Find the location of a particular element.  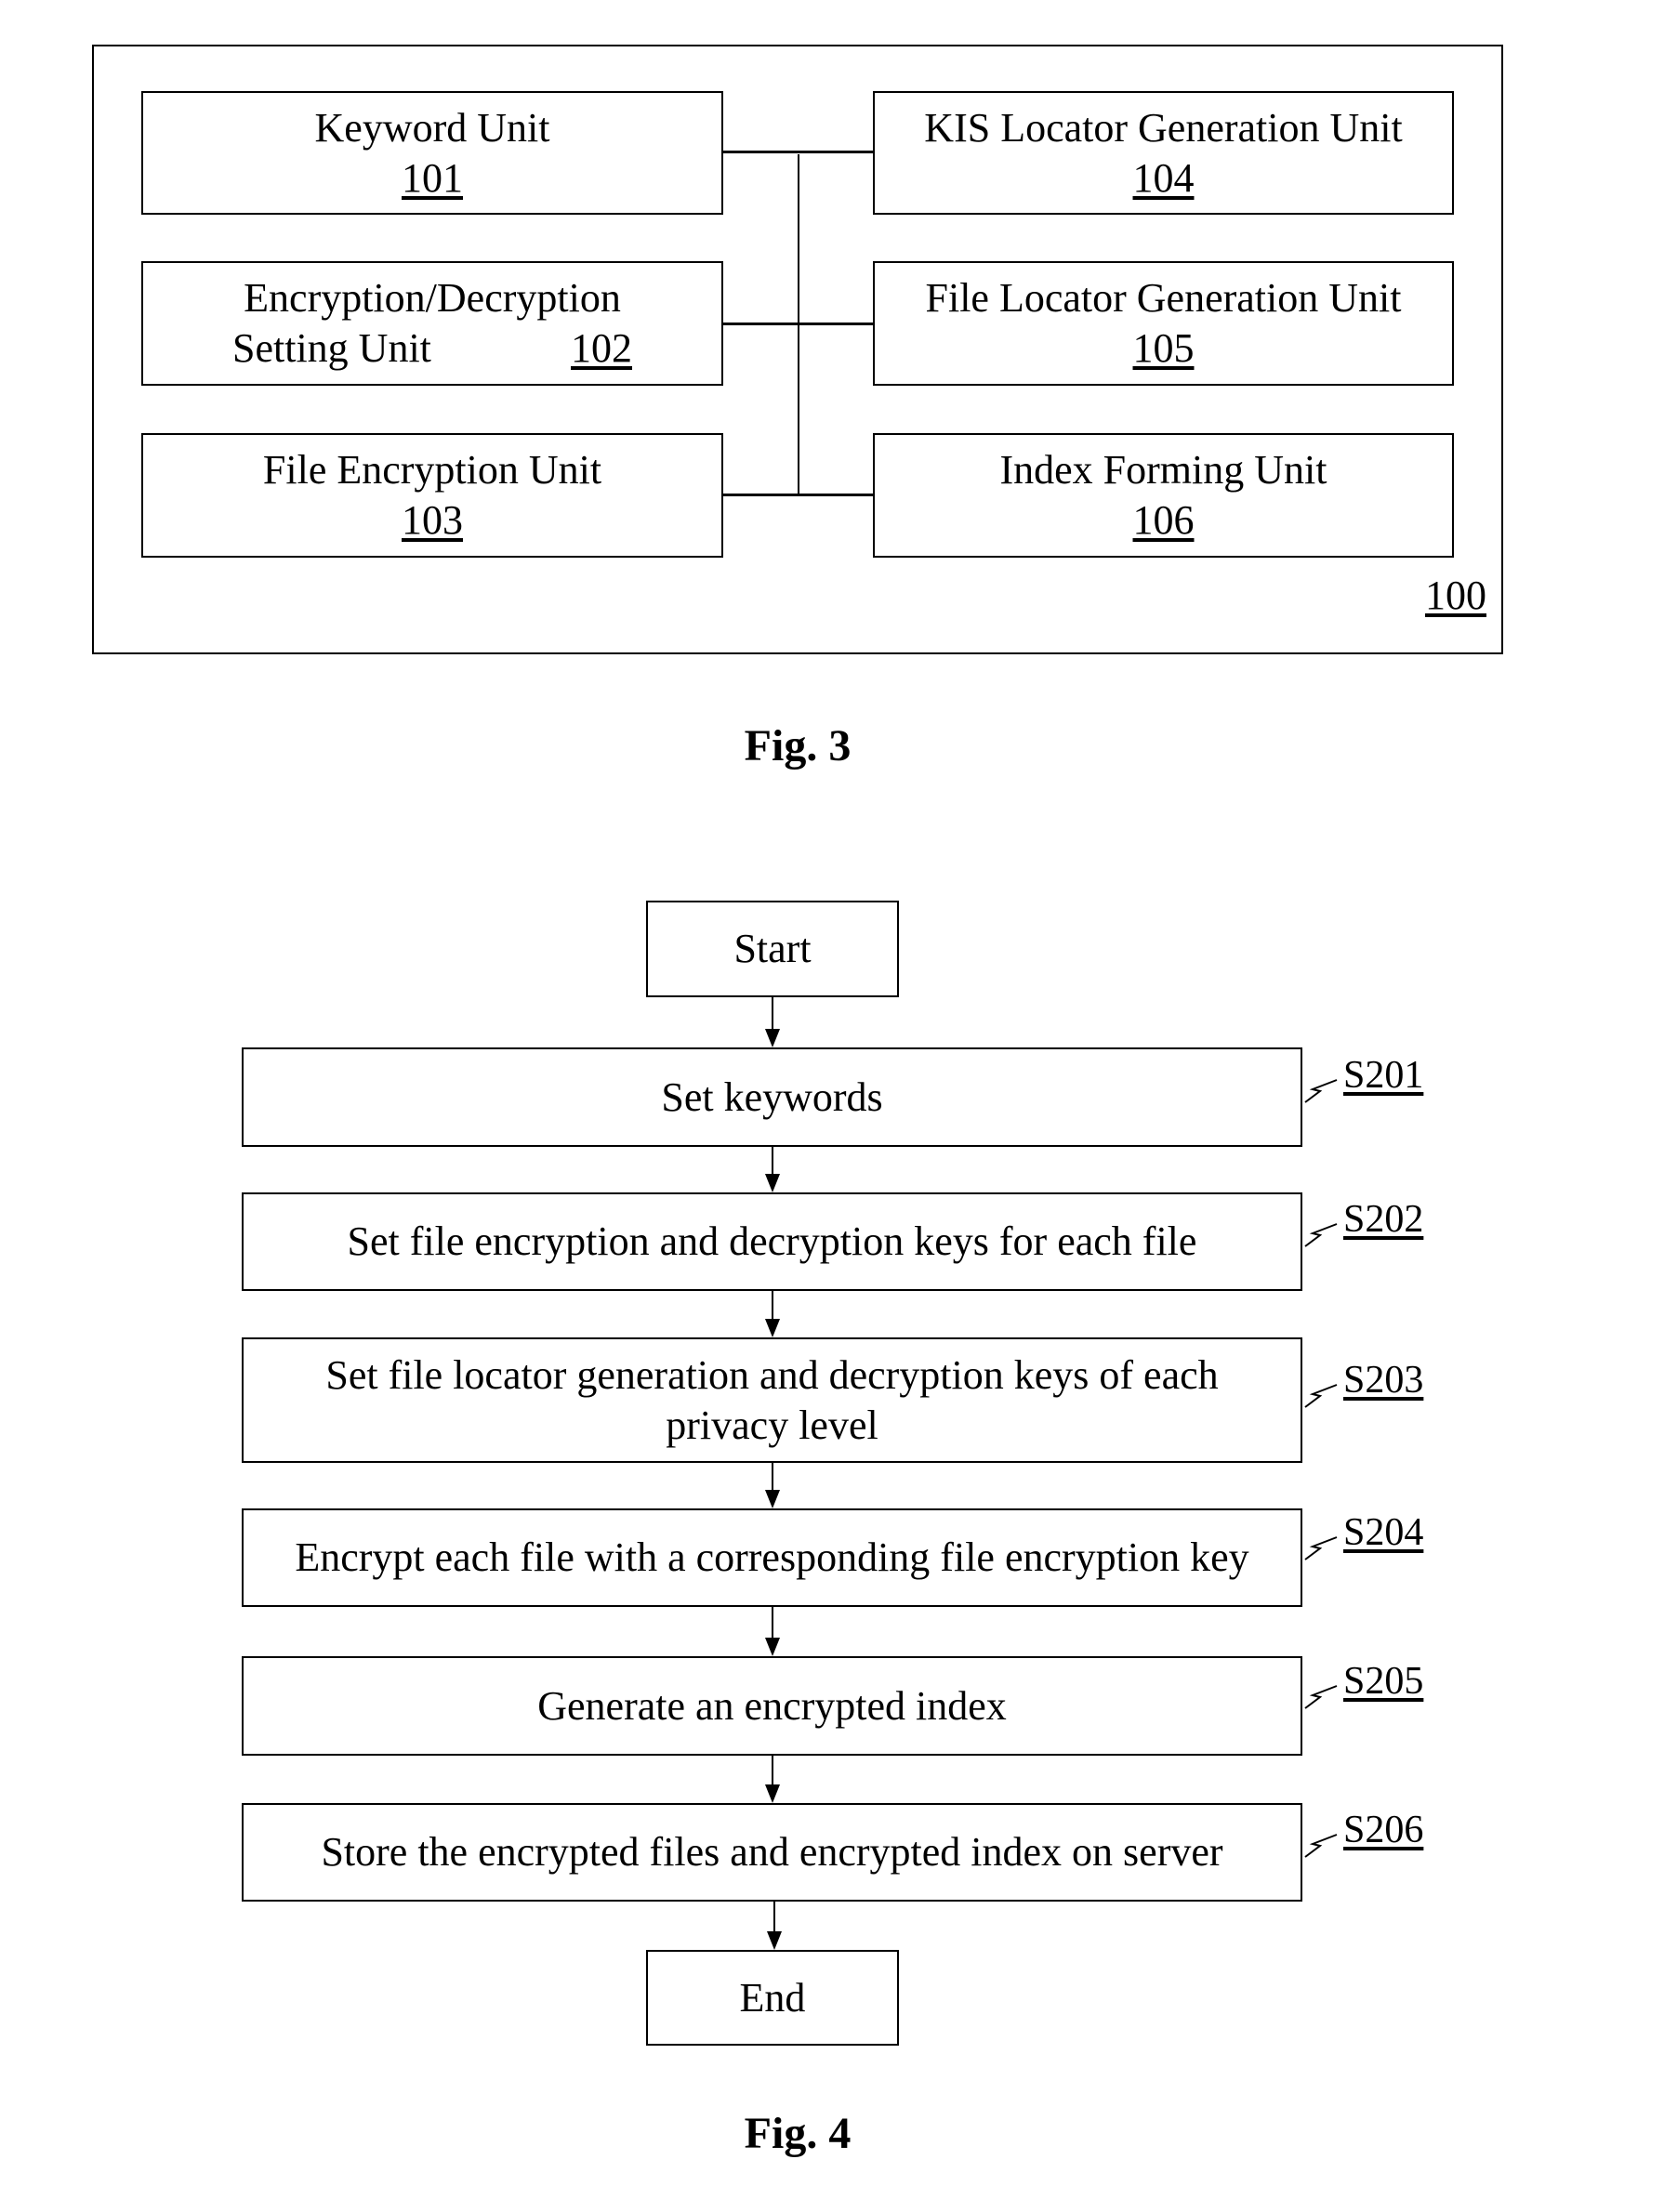

step-label-s201: S201 is located at coordinates (1383, 1075).